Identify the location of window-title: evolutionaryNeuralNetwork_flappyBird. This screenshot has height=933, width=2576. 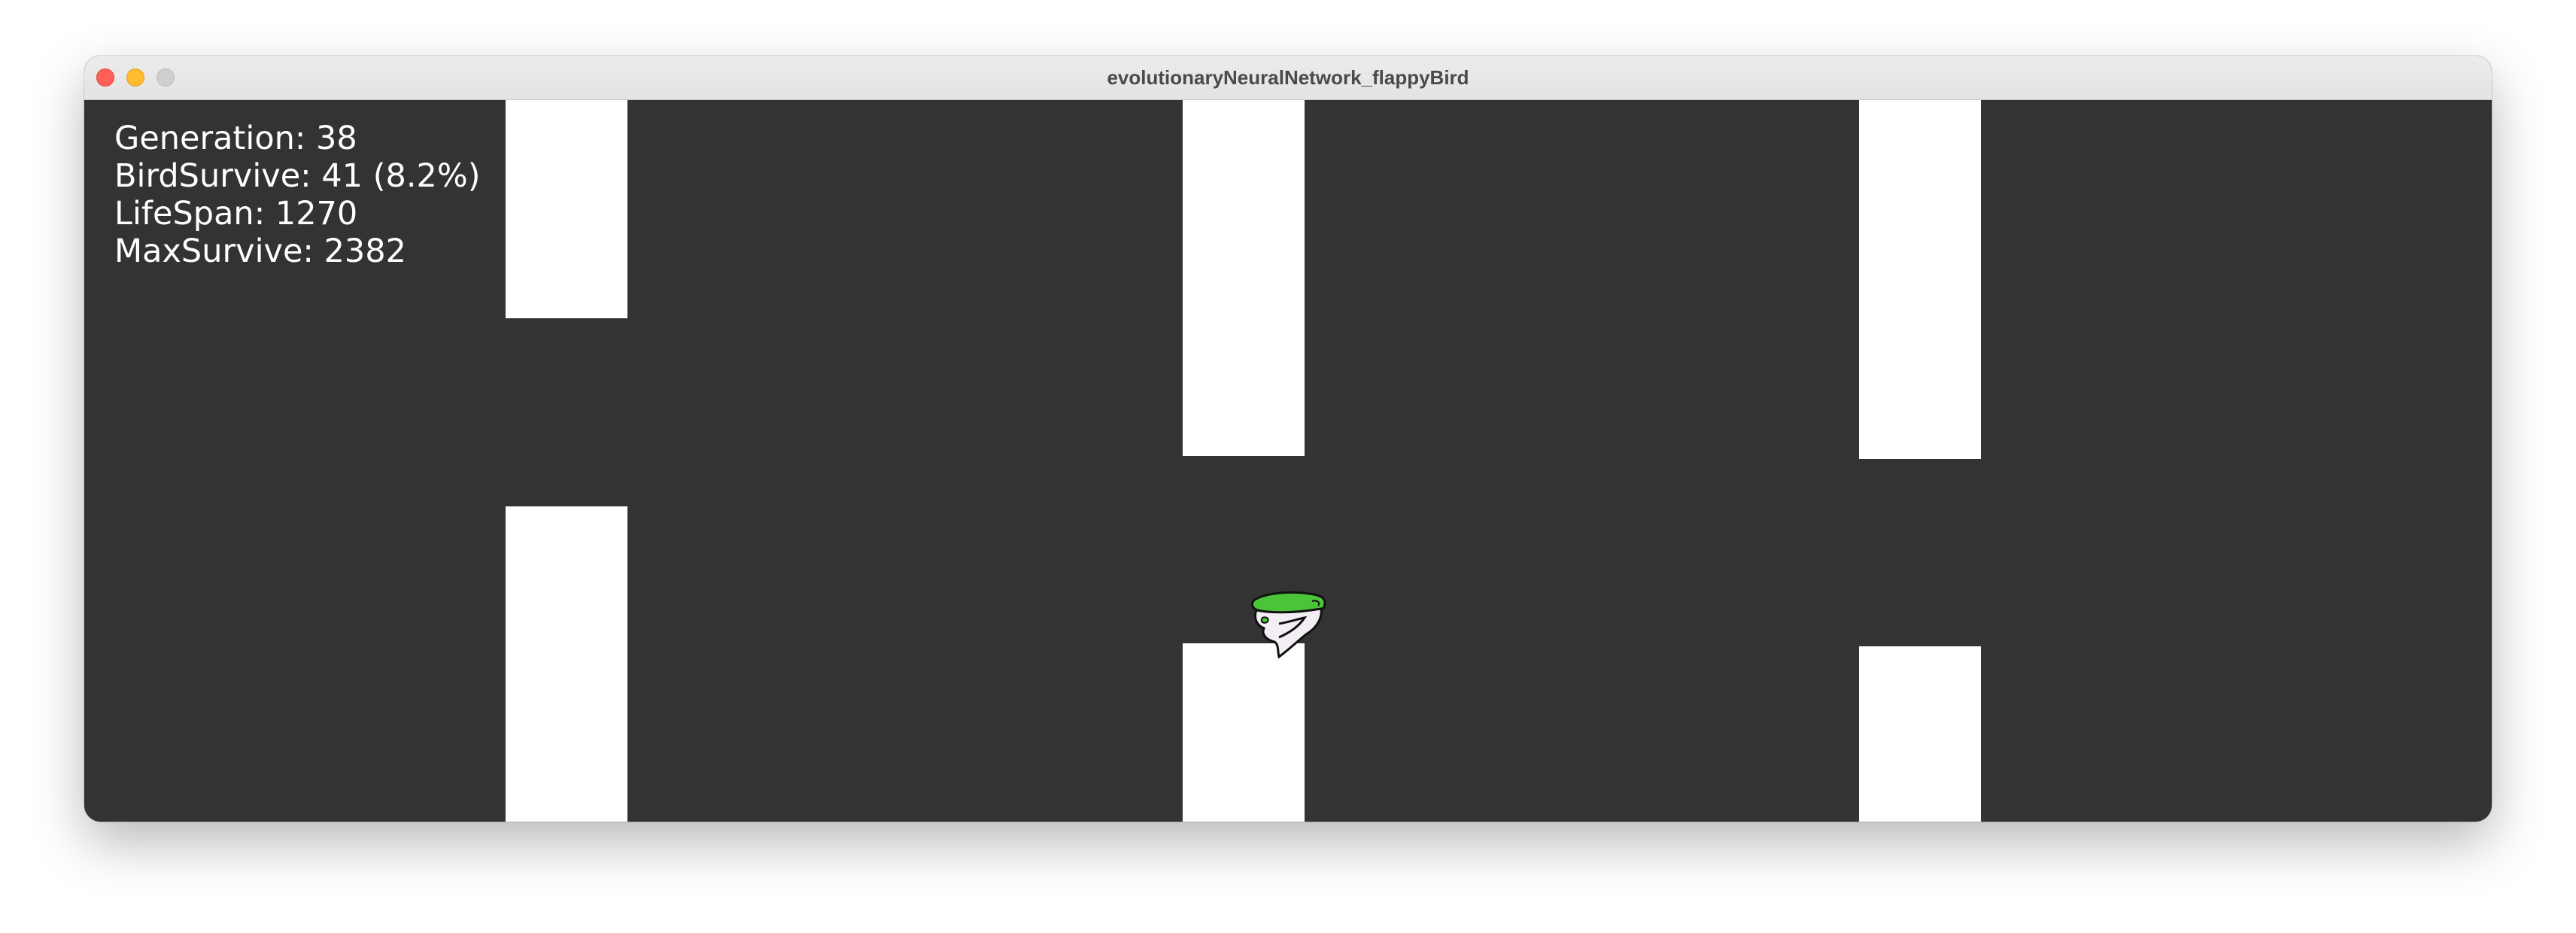
(1288, 77).